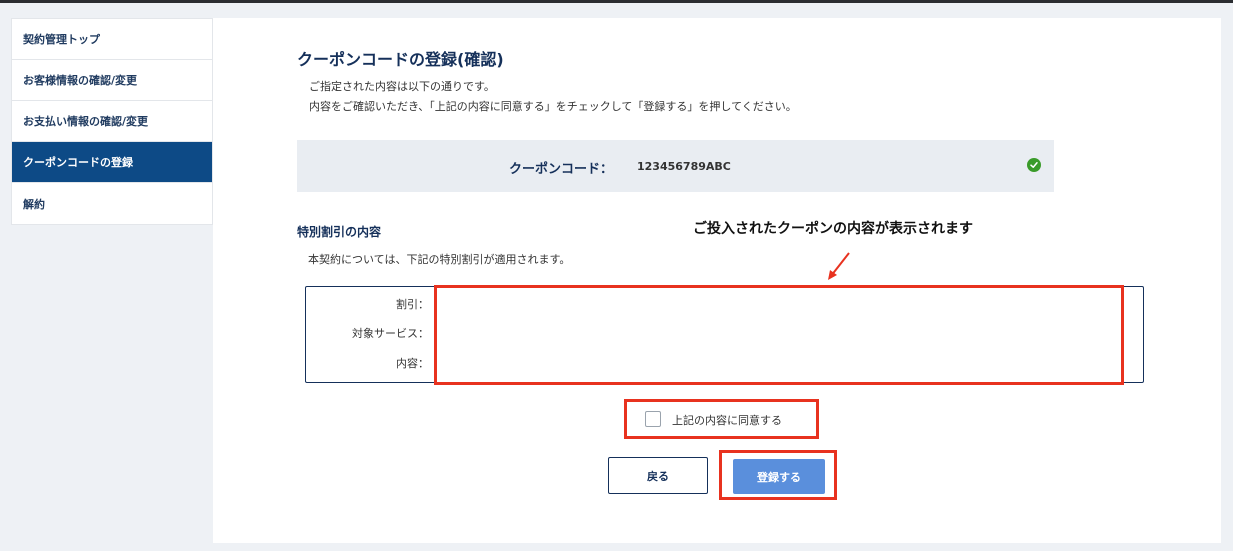 This screenshot has width=1233, height=551. I want to click on agree-checkbox-label: 上記の内容に同意する, so click(727, 420).